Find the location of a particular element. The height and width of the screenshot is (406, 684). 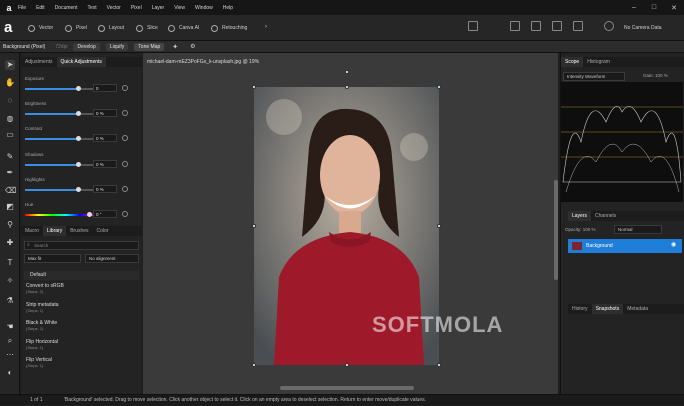

persona-pixel: Pixel is located at coordinates (76, 28).